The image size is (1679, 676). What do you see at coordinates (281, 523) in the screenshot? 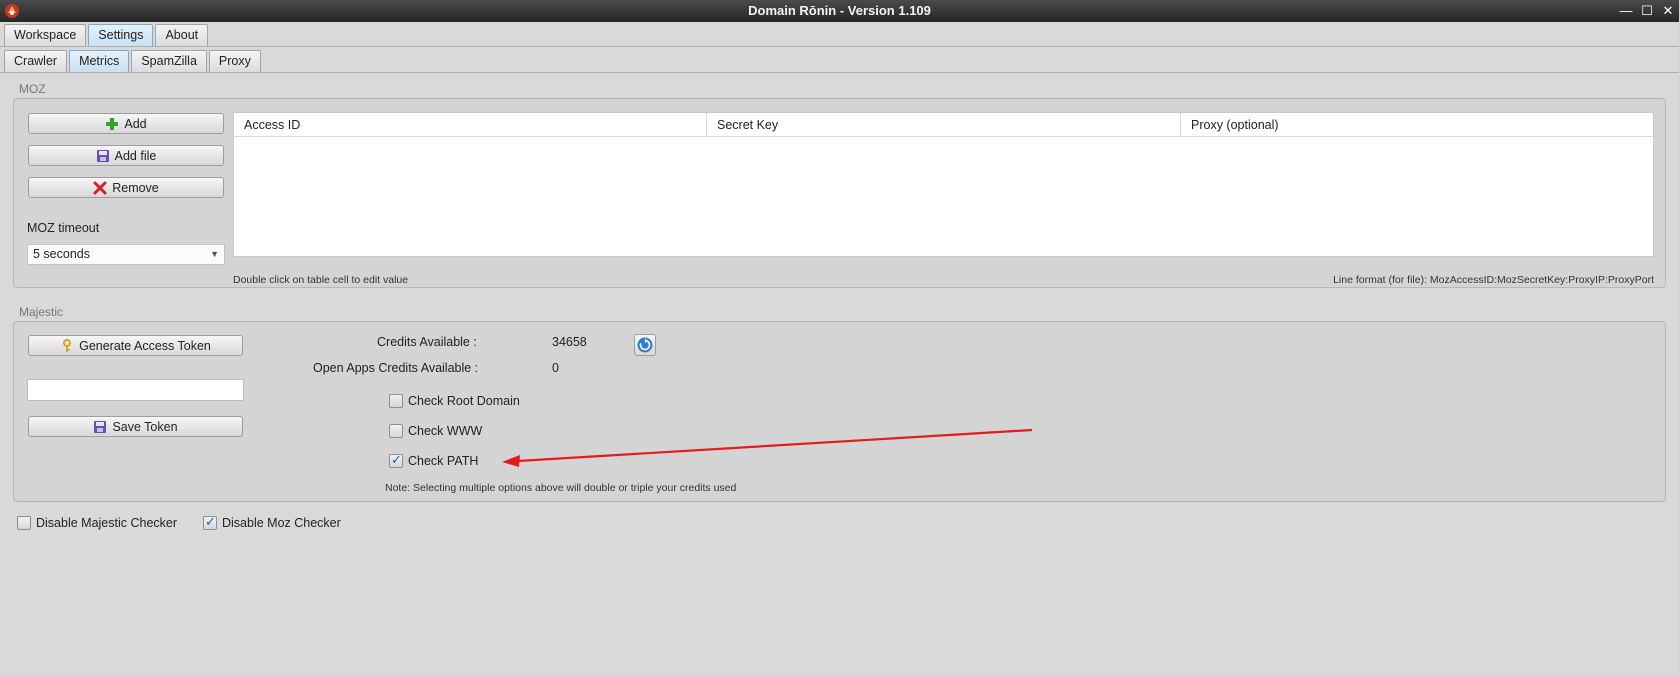
I see `disable-moz-label: Disable Moz Checker` at bounding box center [281, 523].